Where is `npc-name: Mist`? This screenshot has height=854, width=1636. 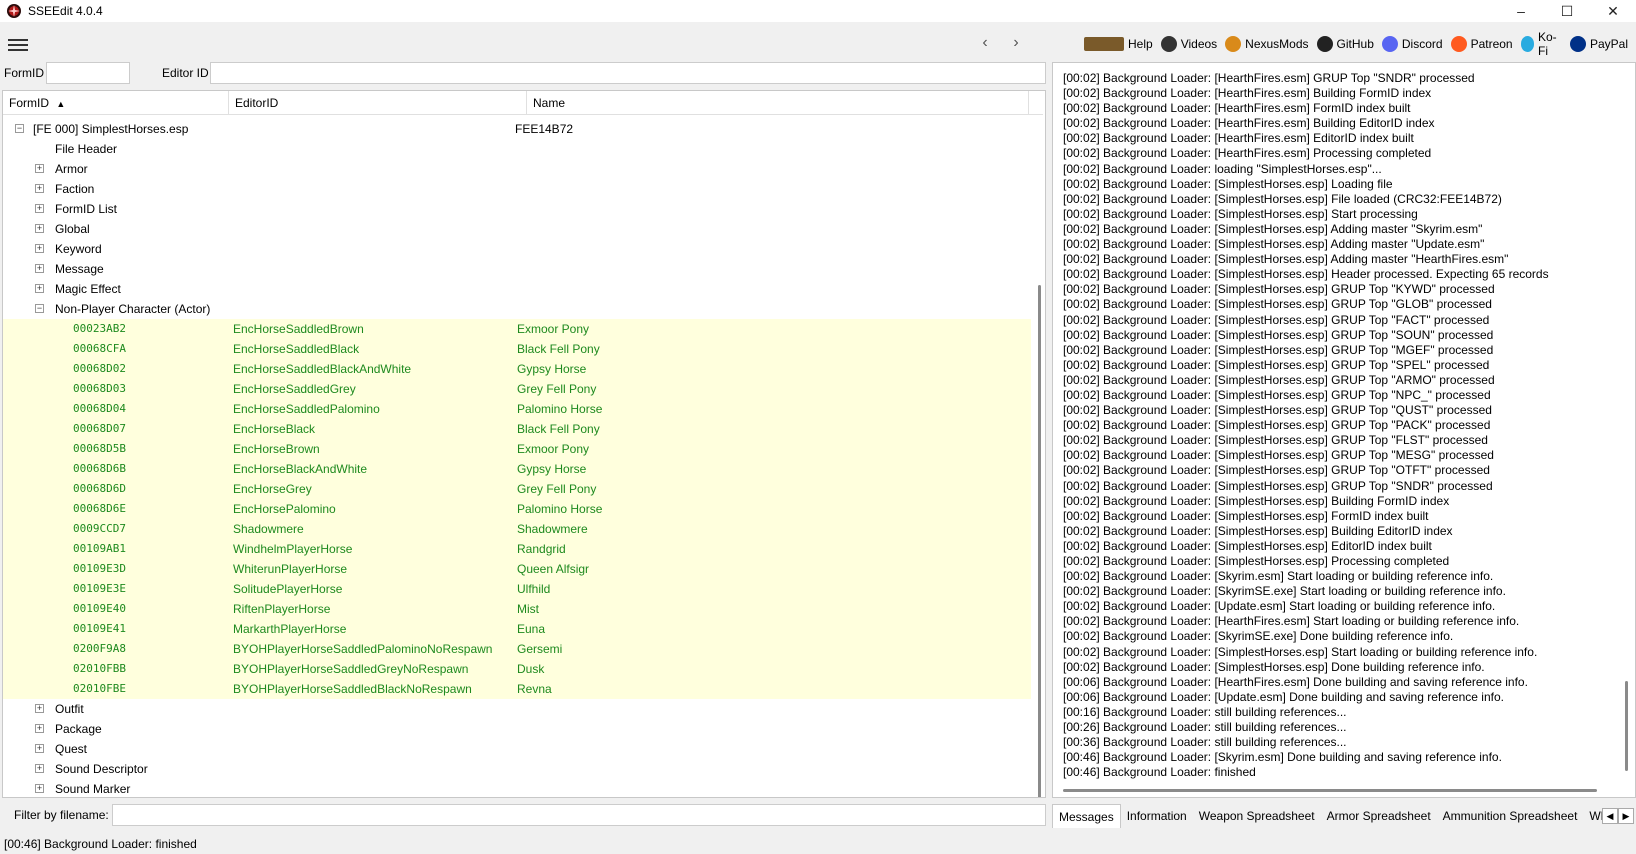
npc-name: Mist is located at coordinates (528, 609).